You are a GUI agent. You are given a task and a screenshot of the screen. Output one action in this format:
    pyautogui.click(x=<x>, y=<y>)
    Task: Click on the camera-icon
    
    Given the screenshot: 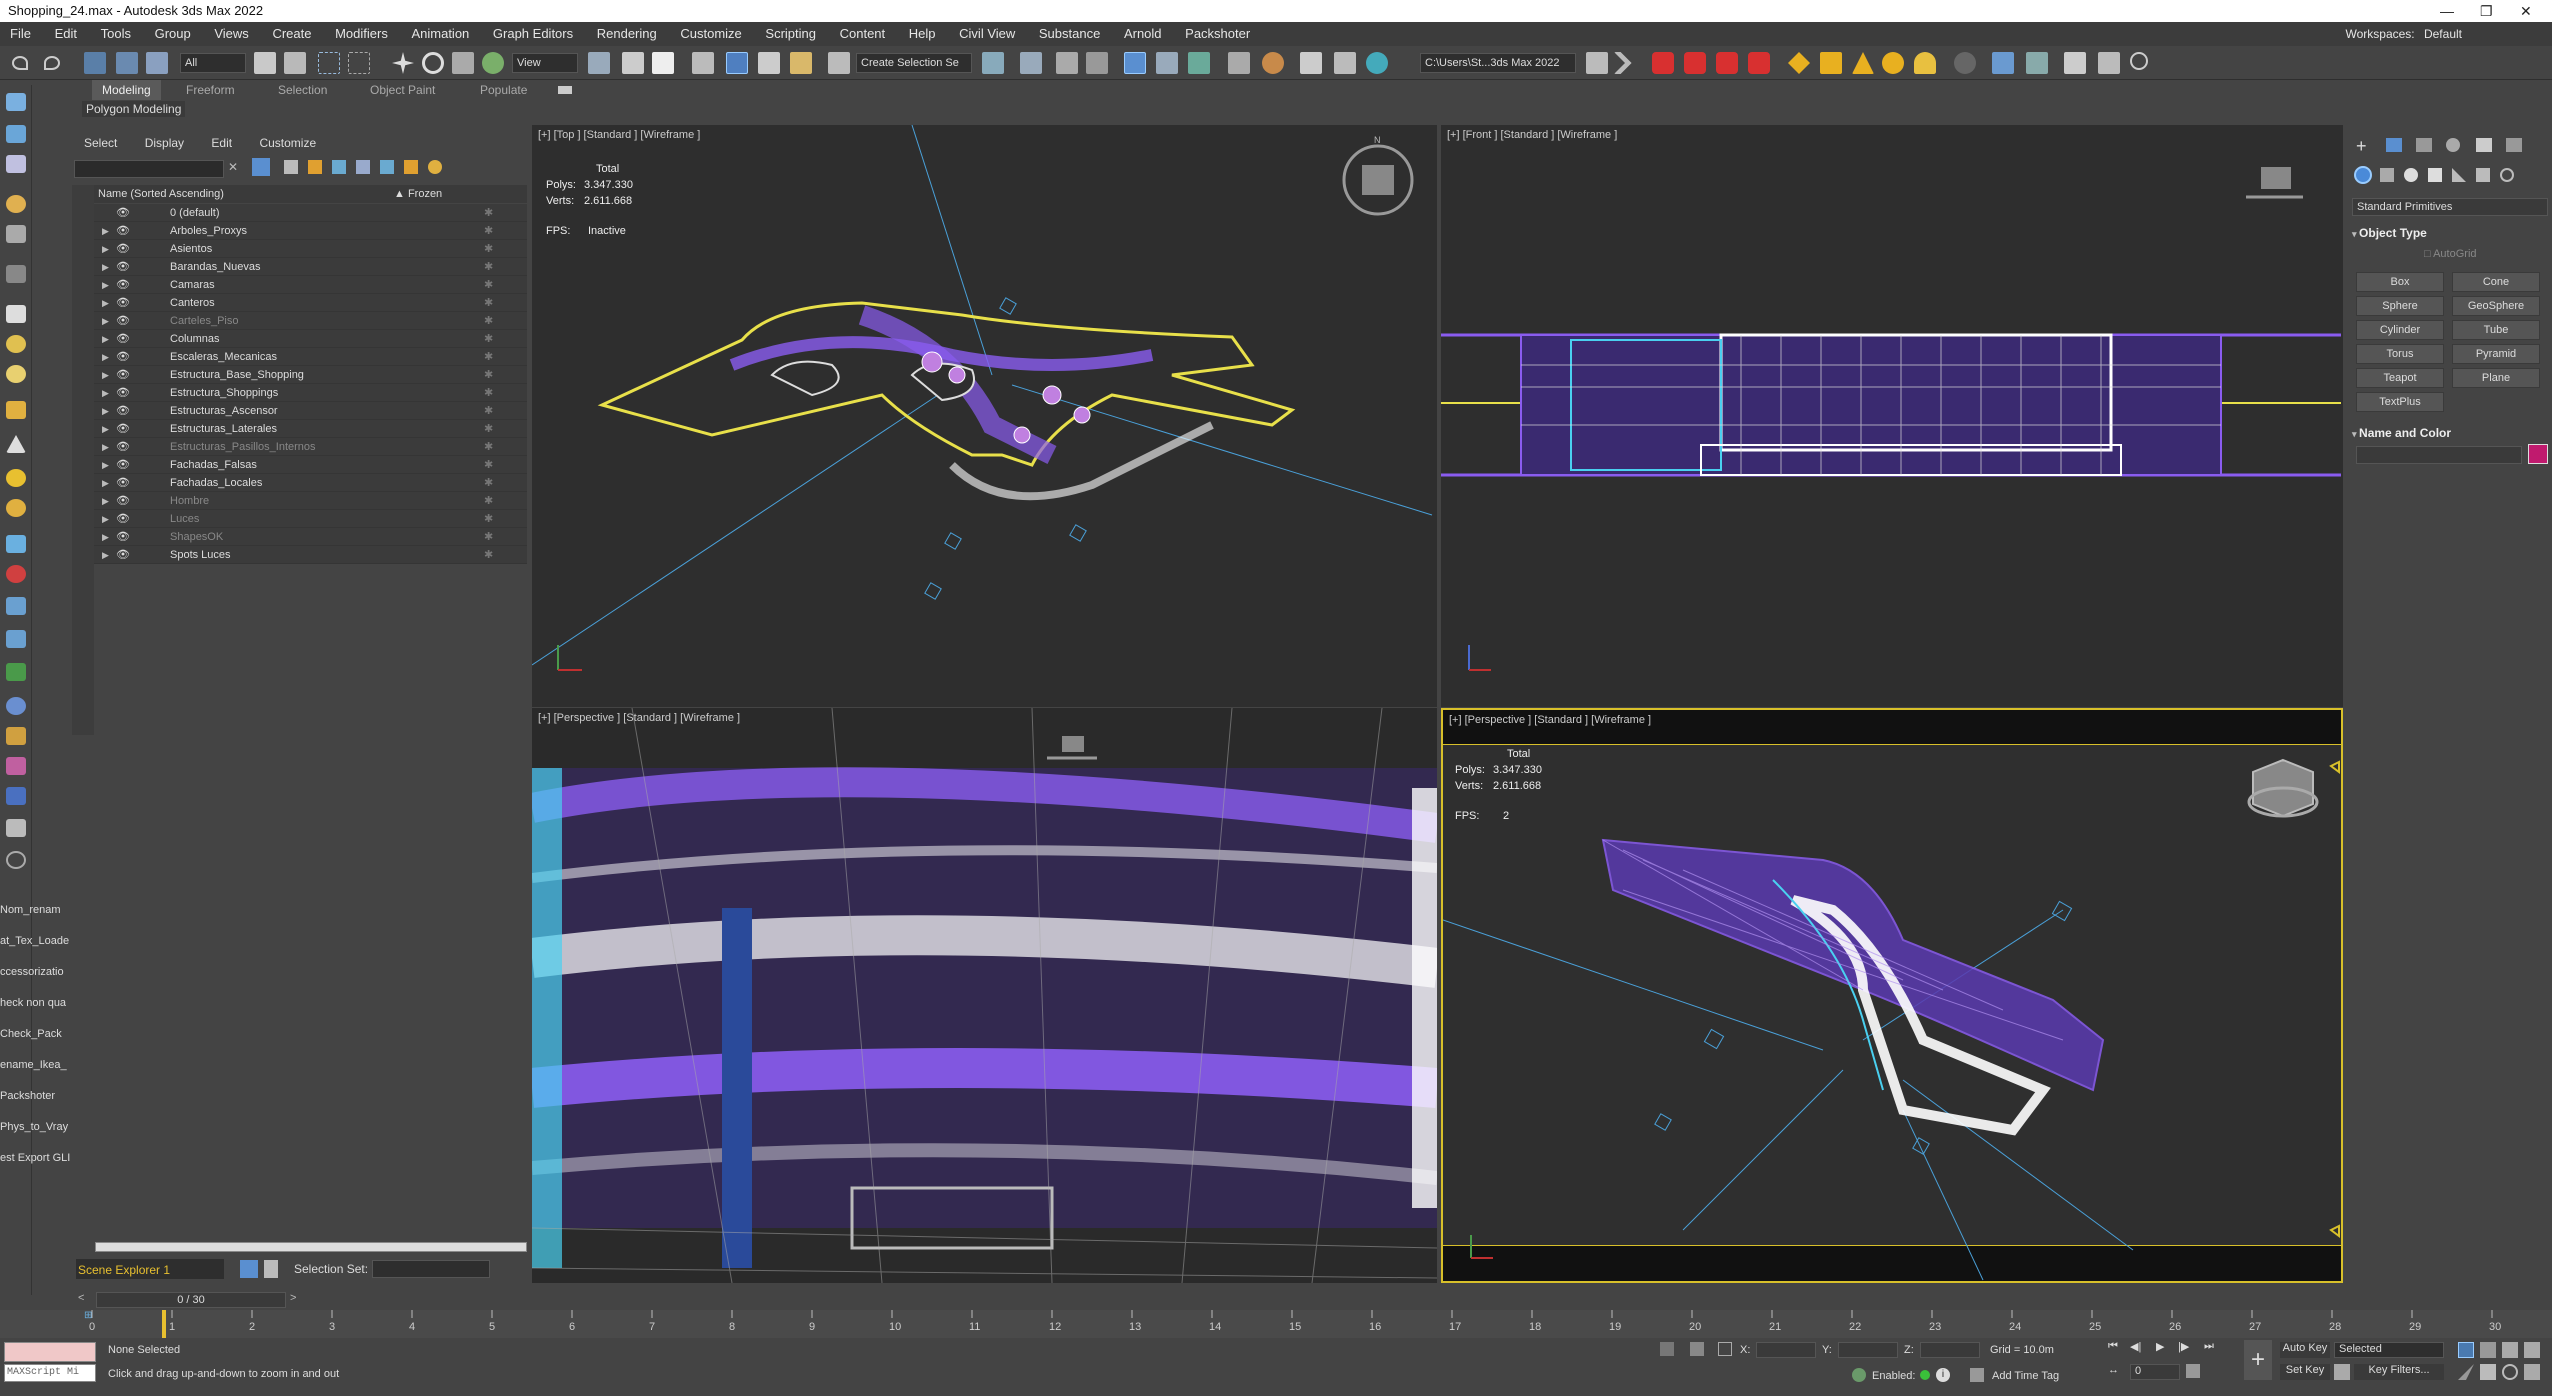 What is the action you would take?
    pyautogui.click(x=16, y=234)
    